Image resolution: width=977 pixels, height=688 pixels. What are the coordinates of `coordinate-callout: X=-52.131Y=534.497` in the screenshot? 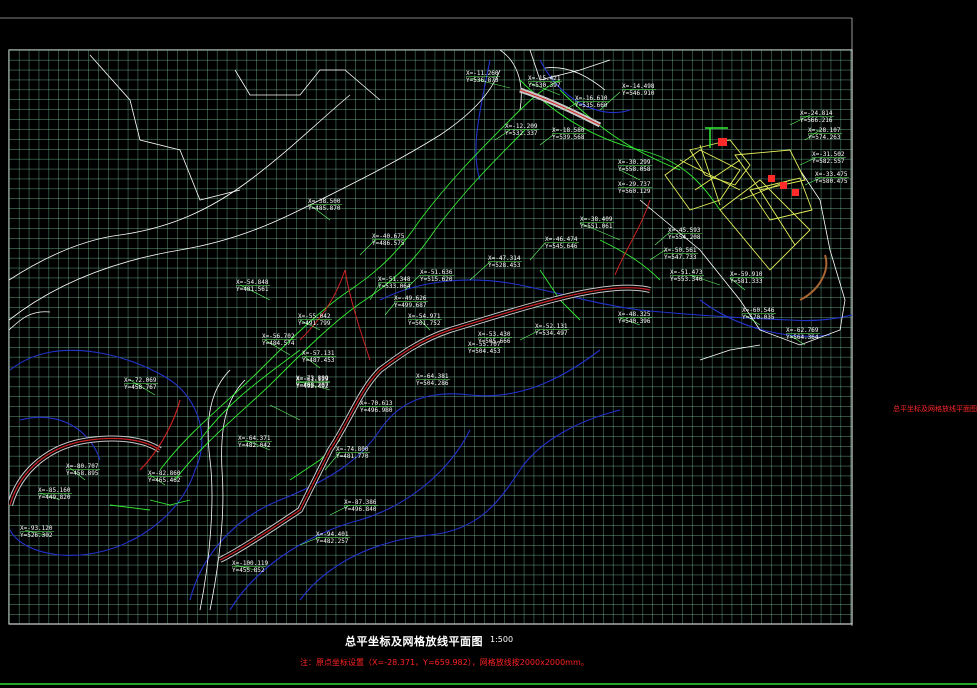 It's located at (552, 330).